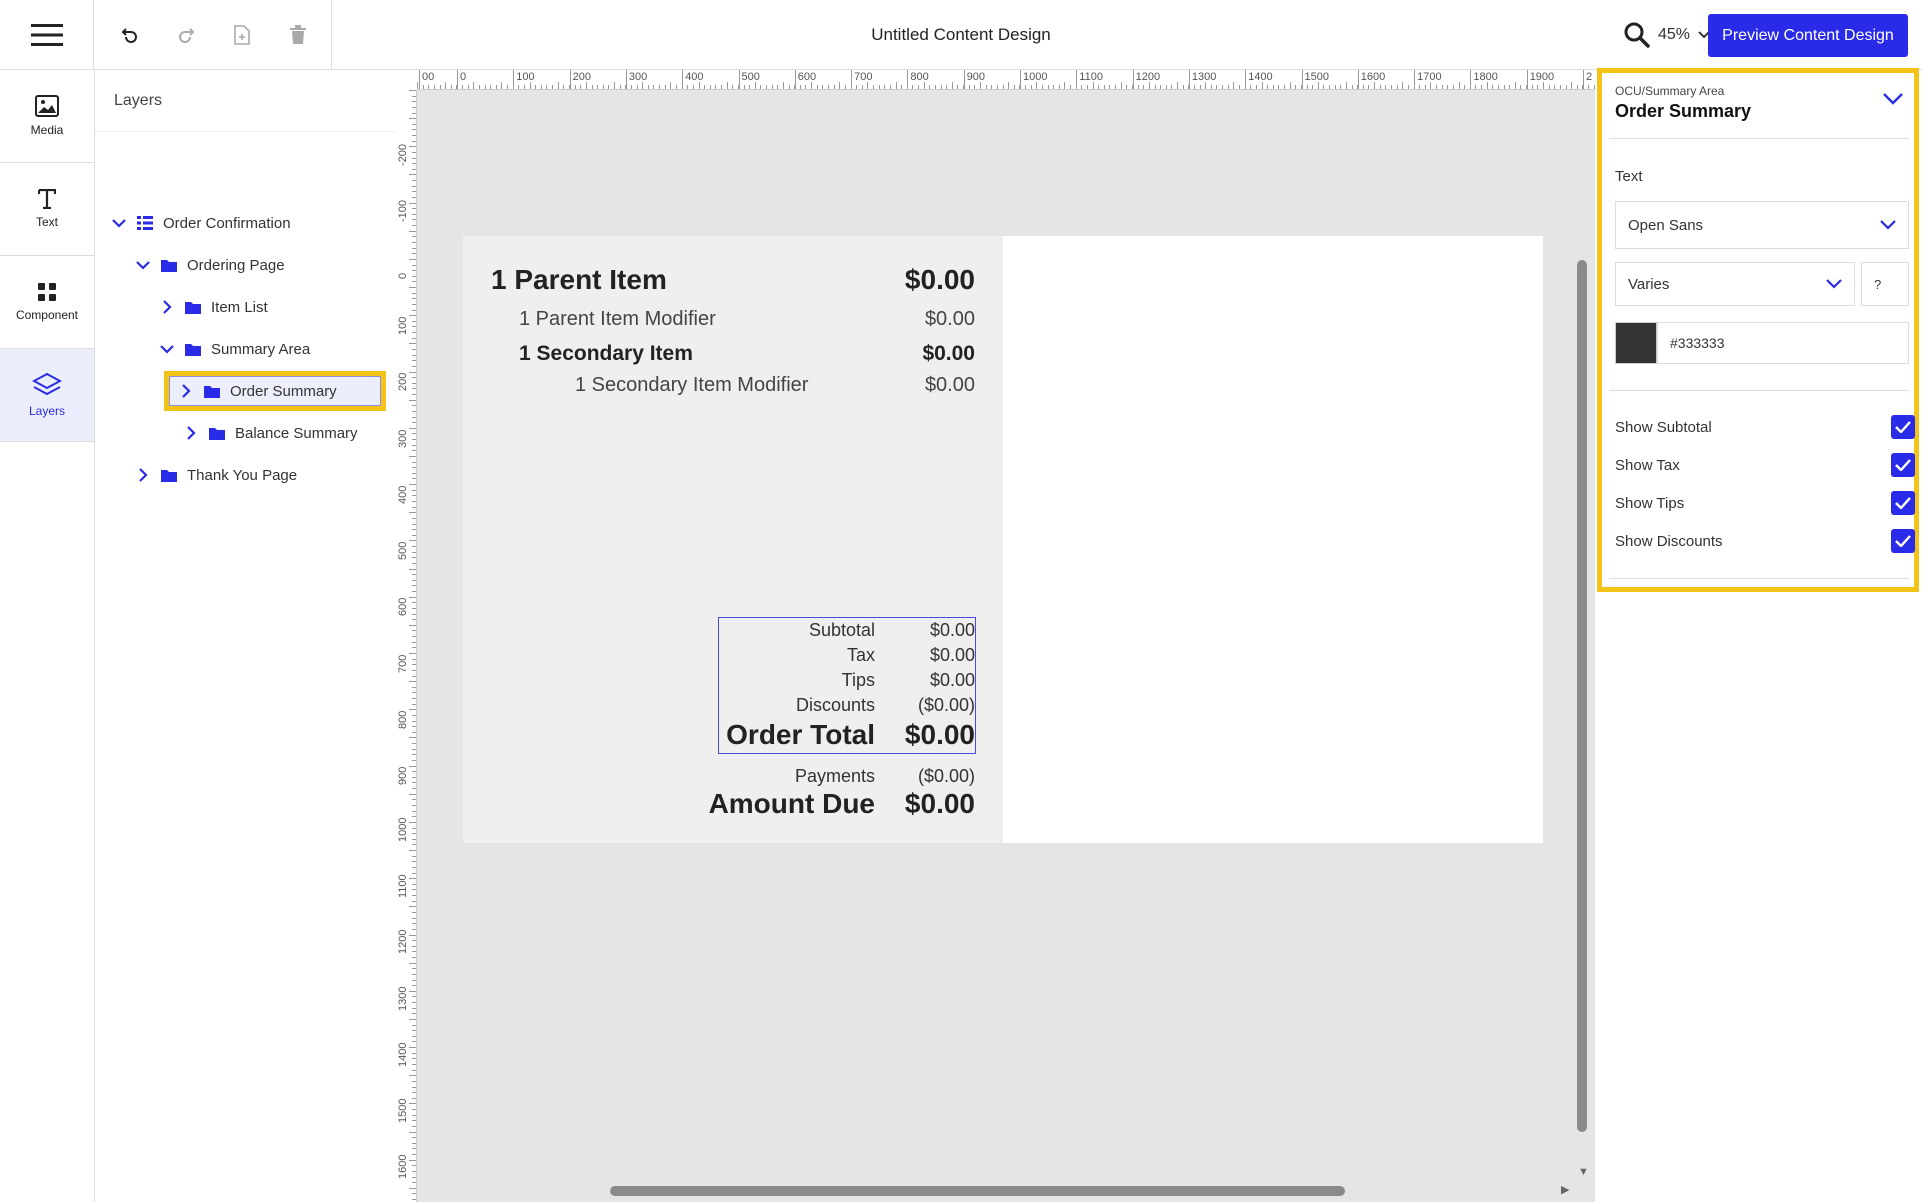  What do you see at coordinates (1582, 696) in the screenshot?
I see `vertical-scrollbar` at bounding box center [1582, 696].